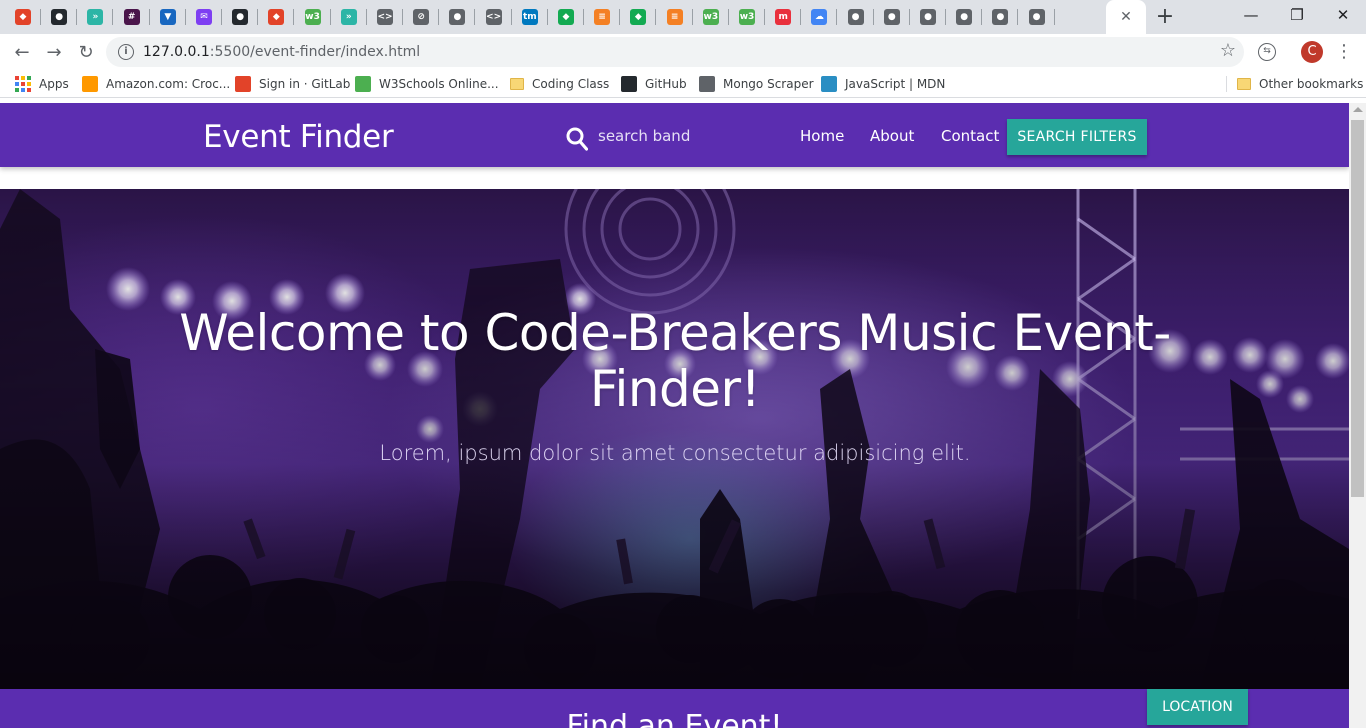 This screenshot has height=728, width=1366. I want to click on url-path: :5500/event-finder/index.html, so click(315, 52).